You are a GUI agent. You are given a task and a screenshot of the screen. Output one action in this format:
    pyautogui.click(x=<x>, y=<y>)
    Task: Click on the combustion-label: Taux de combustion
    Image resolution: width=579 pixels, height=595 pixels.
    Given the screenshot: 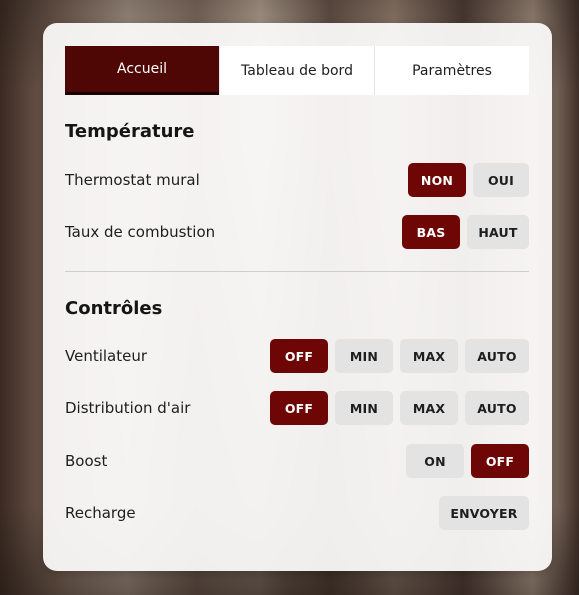 What is the action you would take?
    pyautogui.click(x=140, y=232)
    